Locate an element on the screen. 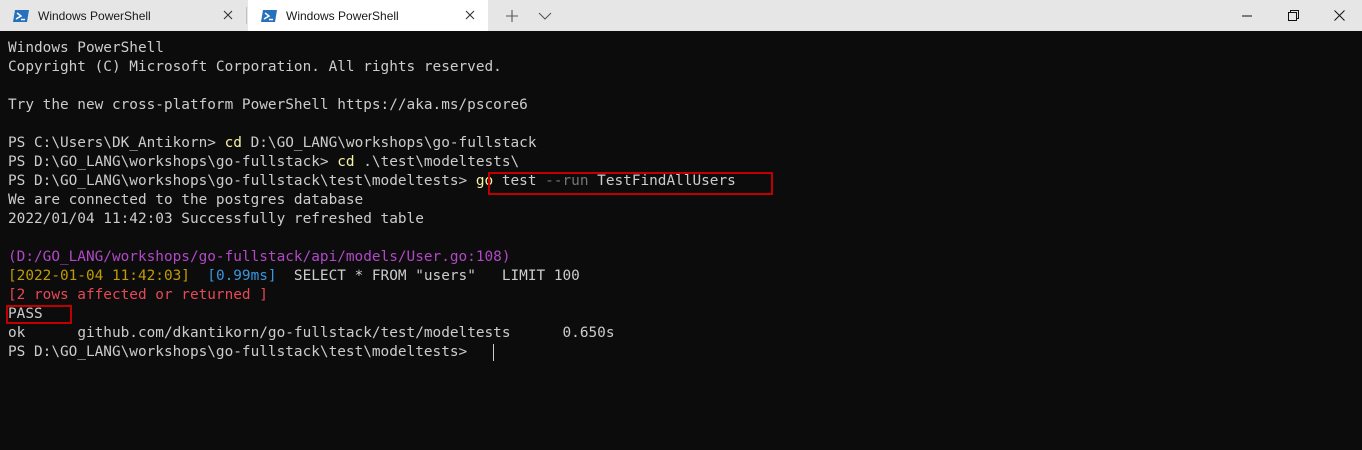  query-timestamp: [2022-01-04 11:42:03] is located at coordinates (99, 276).